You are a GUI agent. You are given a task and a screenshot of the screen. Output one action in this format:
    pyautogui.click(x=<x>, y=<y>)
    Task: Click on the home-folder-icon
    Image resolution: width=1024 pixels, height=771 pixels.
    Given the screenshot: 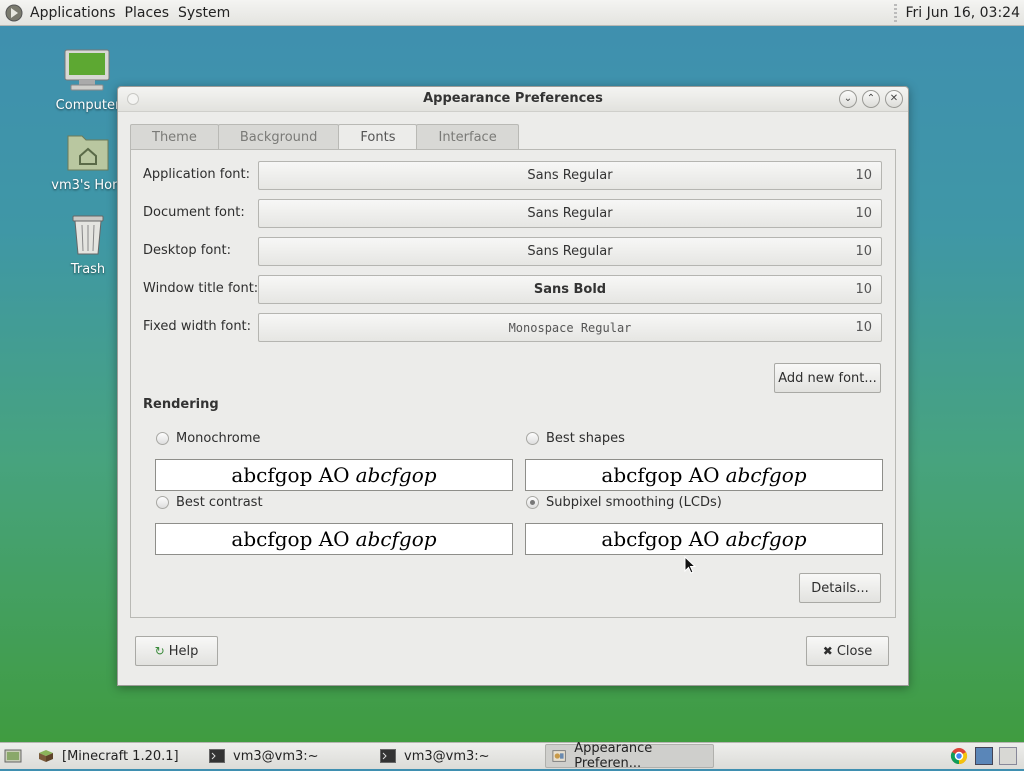 What is the action you would take?
    pyautogui.click(x=88, y=153)
    